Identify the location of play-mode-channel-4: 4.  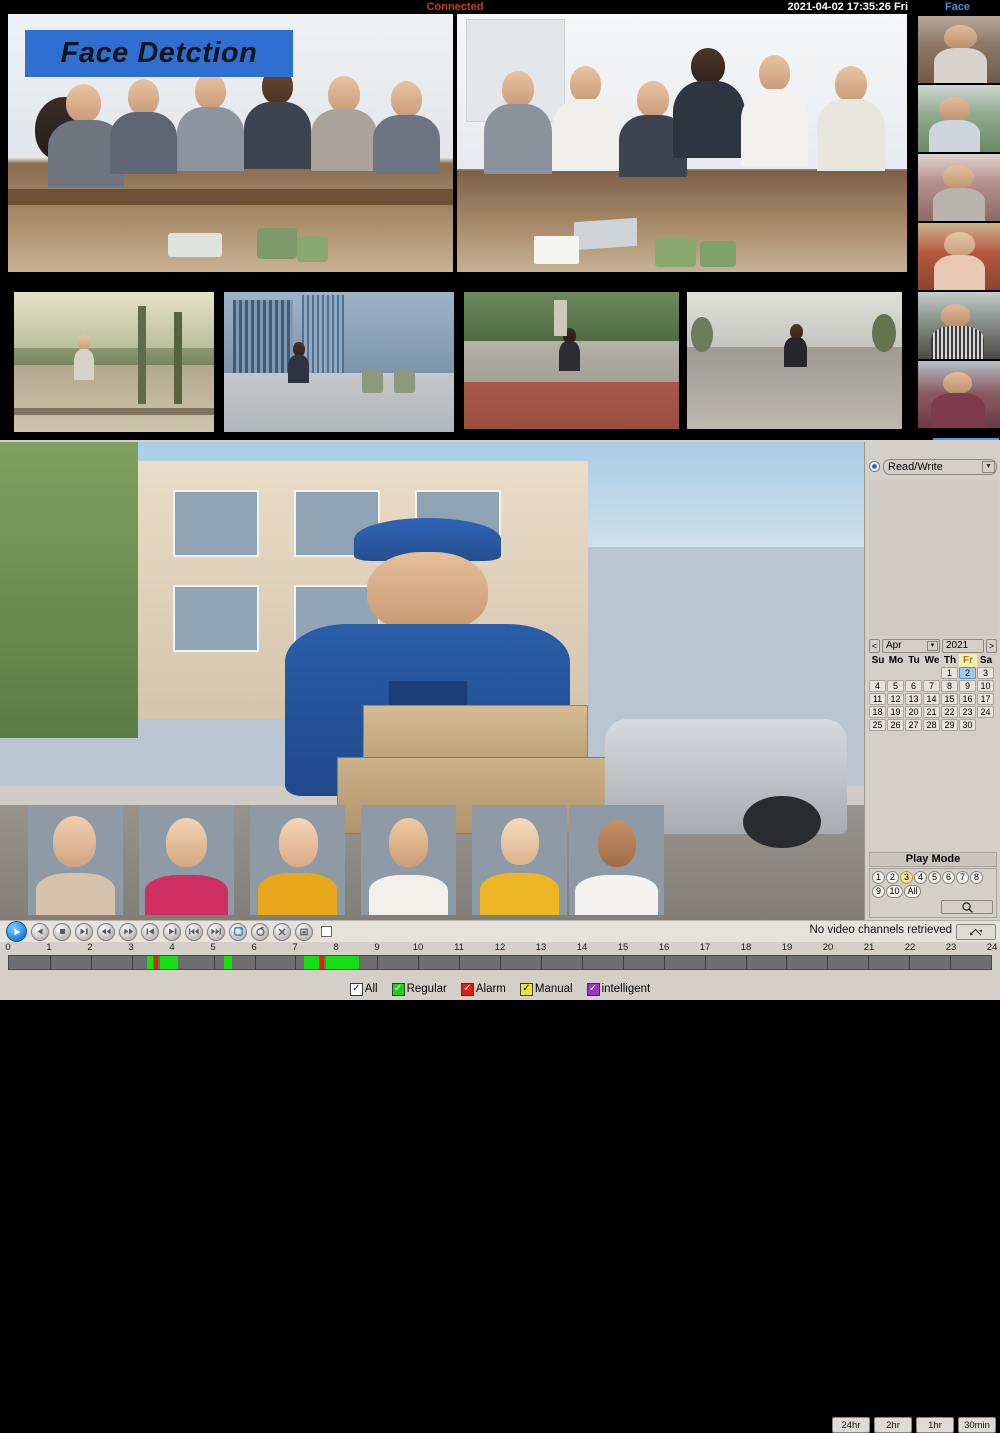
(920, 877).